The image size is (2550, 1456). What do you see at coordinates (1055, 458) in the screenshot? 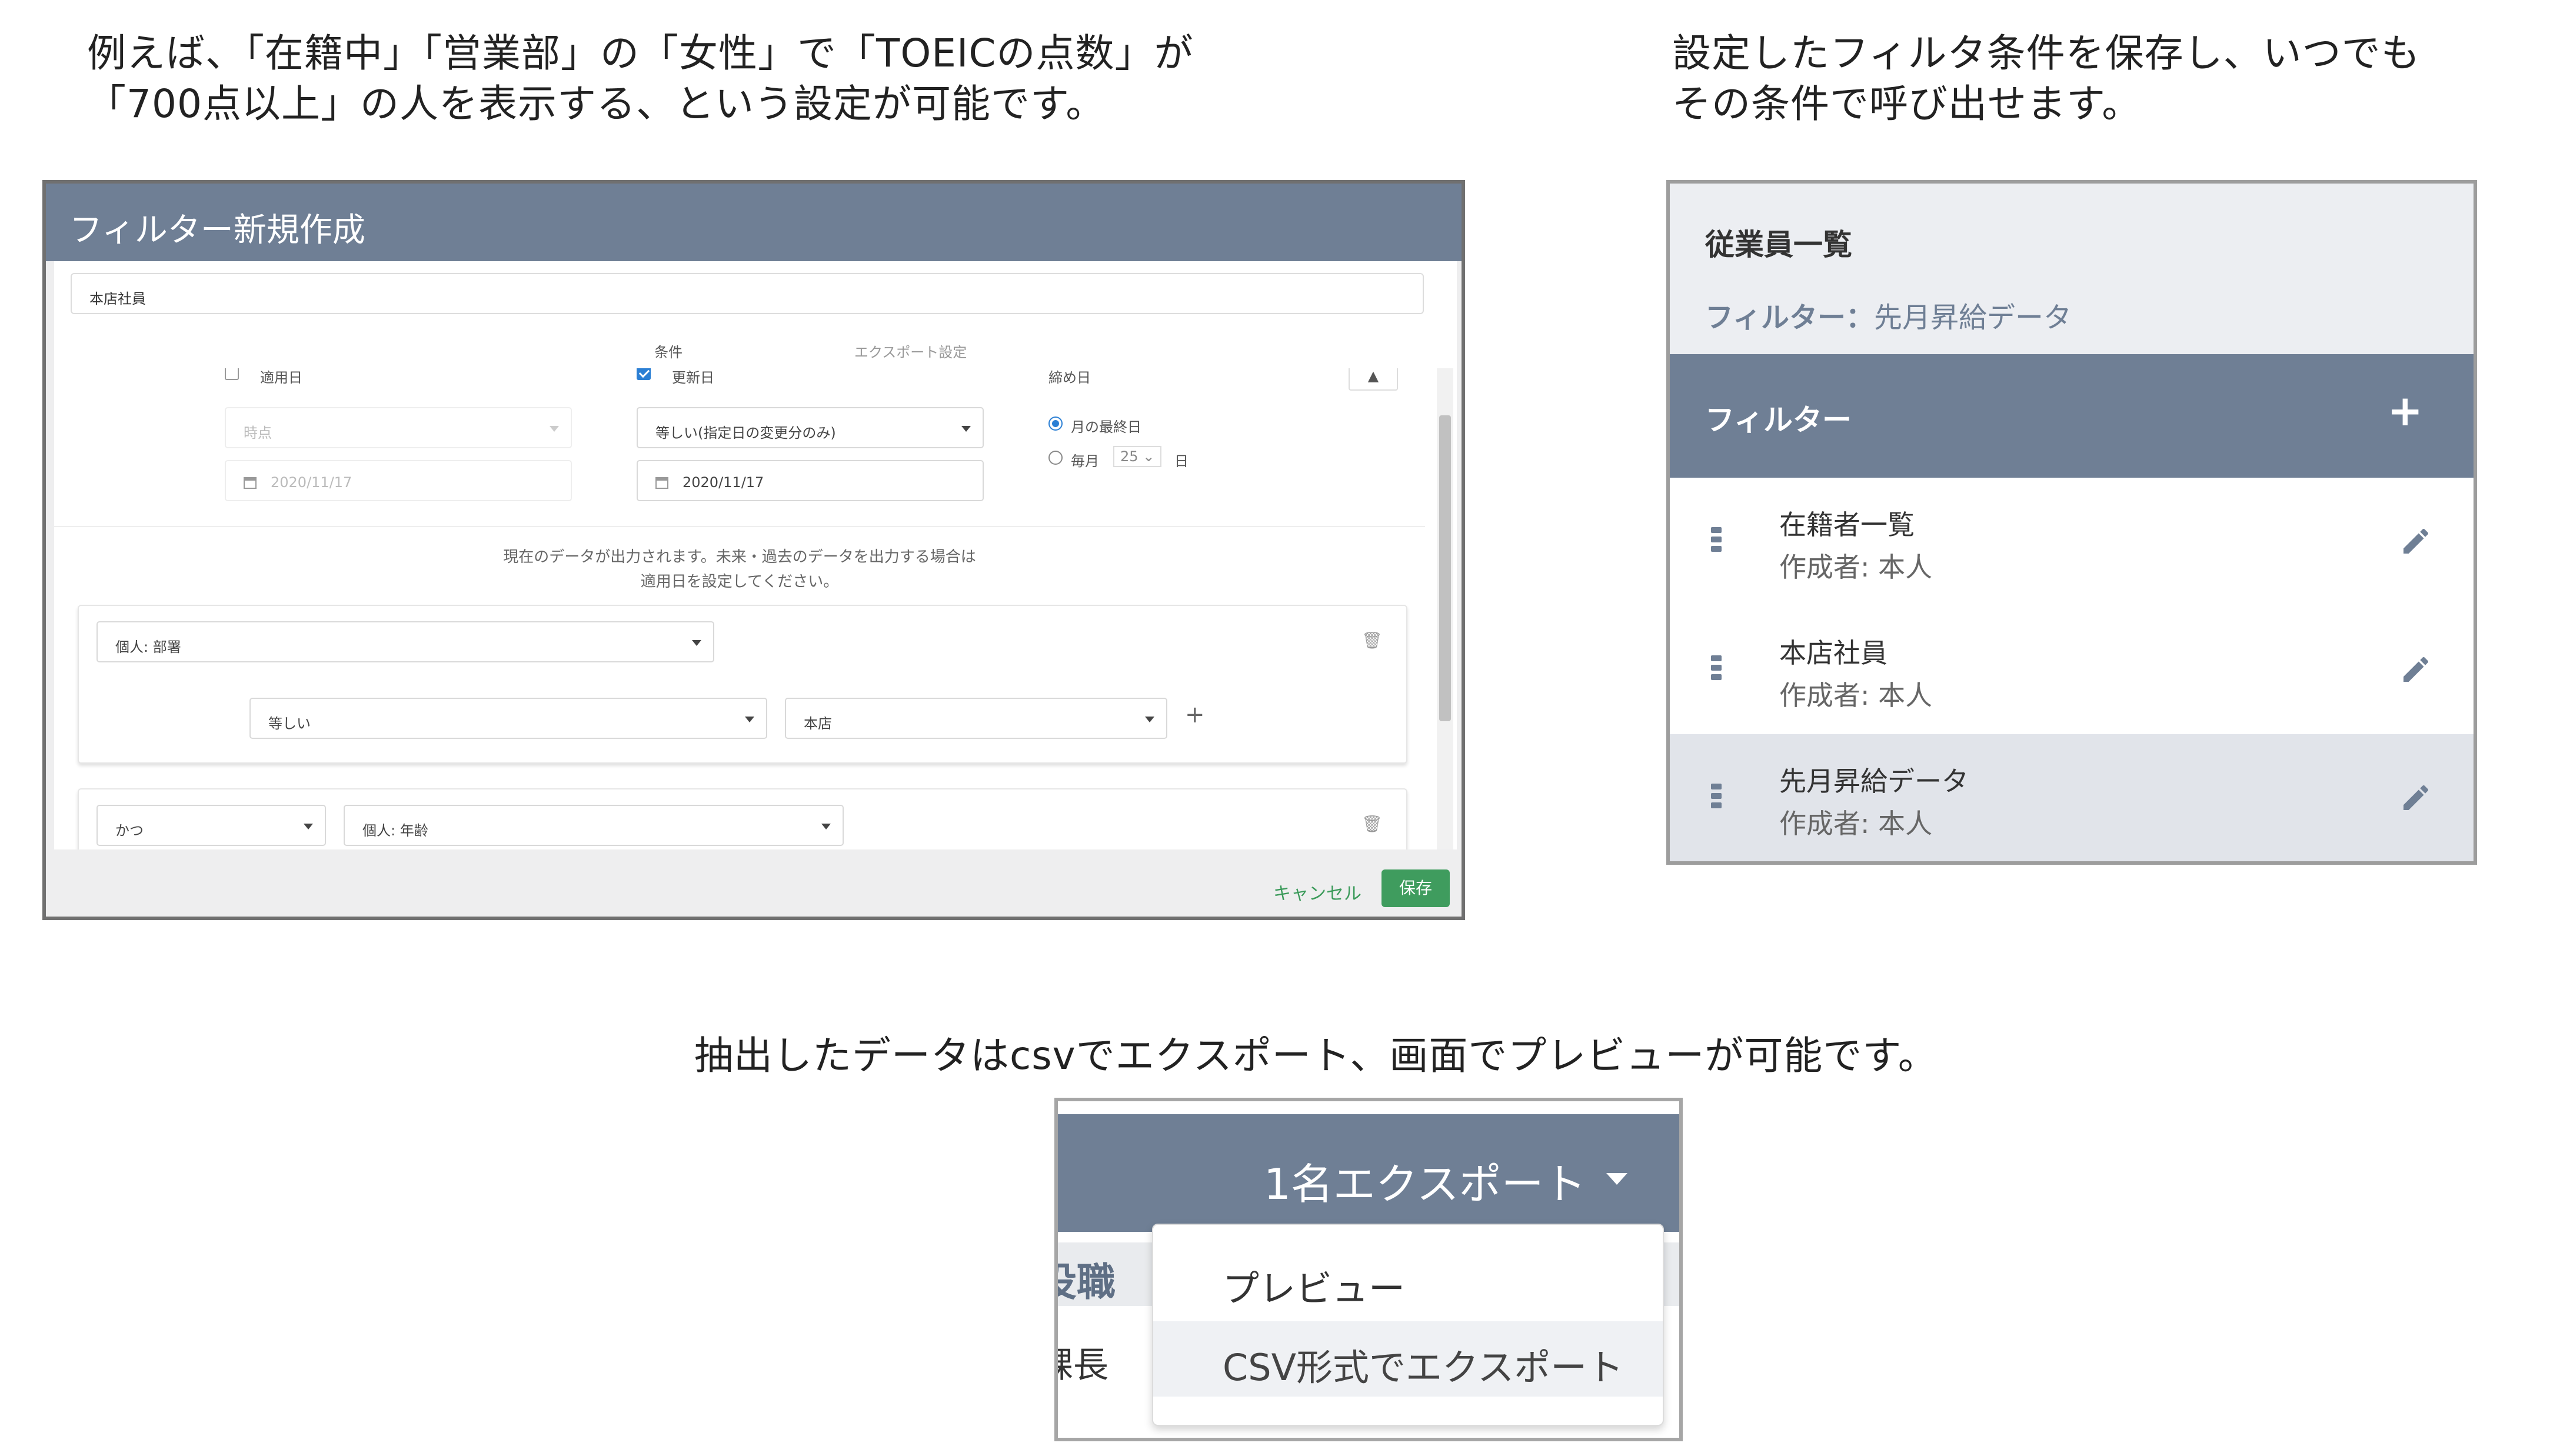
I see `radio-monthly` at bounding box center [1055, 458].